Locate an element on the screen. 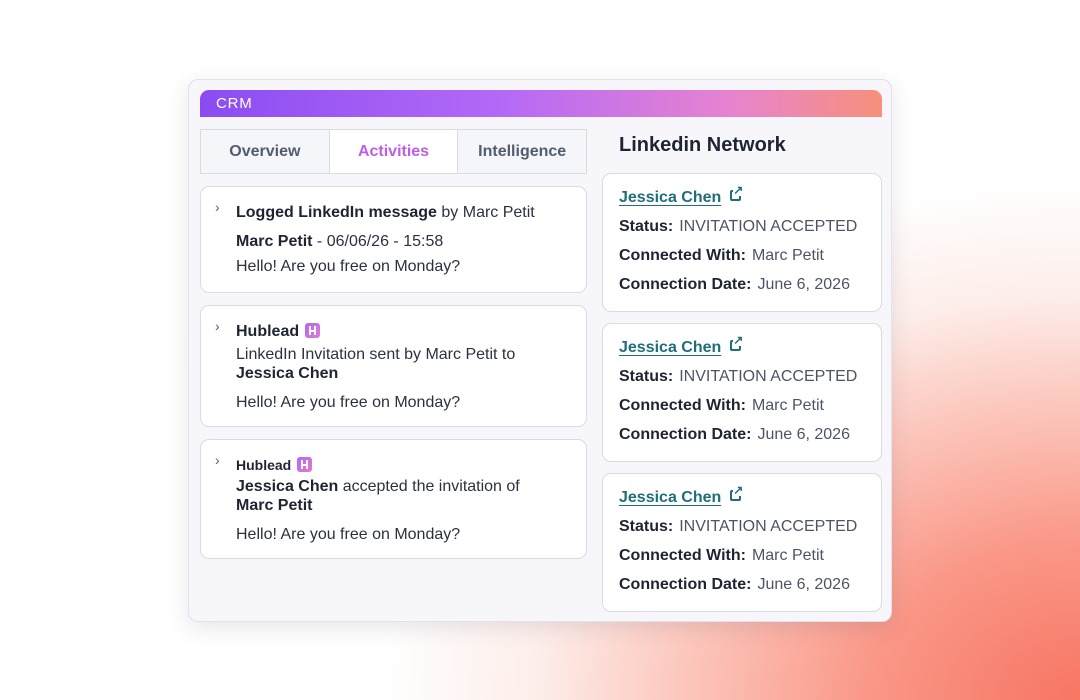 The width and height of the screenshot is (1080, 700). activity-text: accepted the invitation of is located at coordinates (431, 486).